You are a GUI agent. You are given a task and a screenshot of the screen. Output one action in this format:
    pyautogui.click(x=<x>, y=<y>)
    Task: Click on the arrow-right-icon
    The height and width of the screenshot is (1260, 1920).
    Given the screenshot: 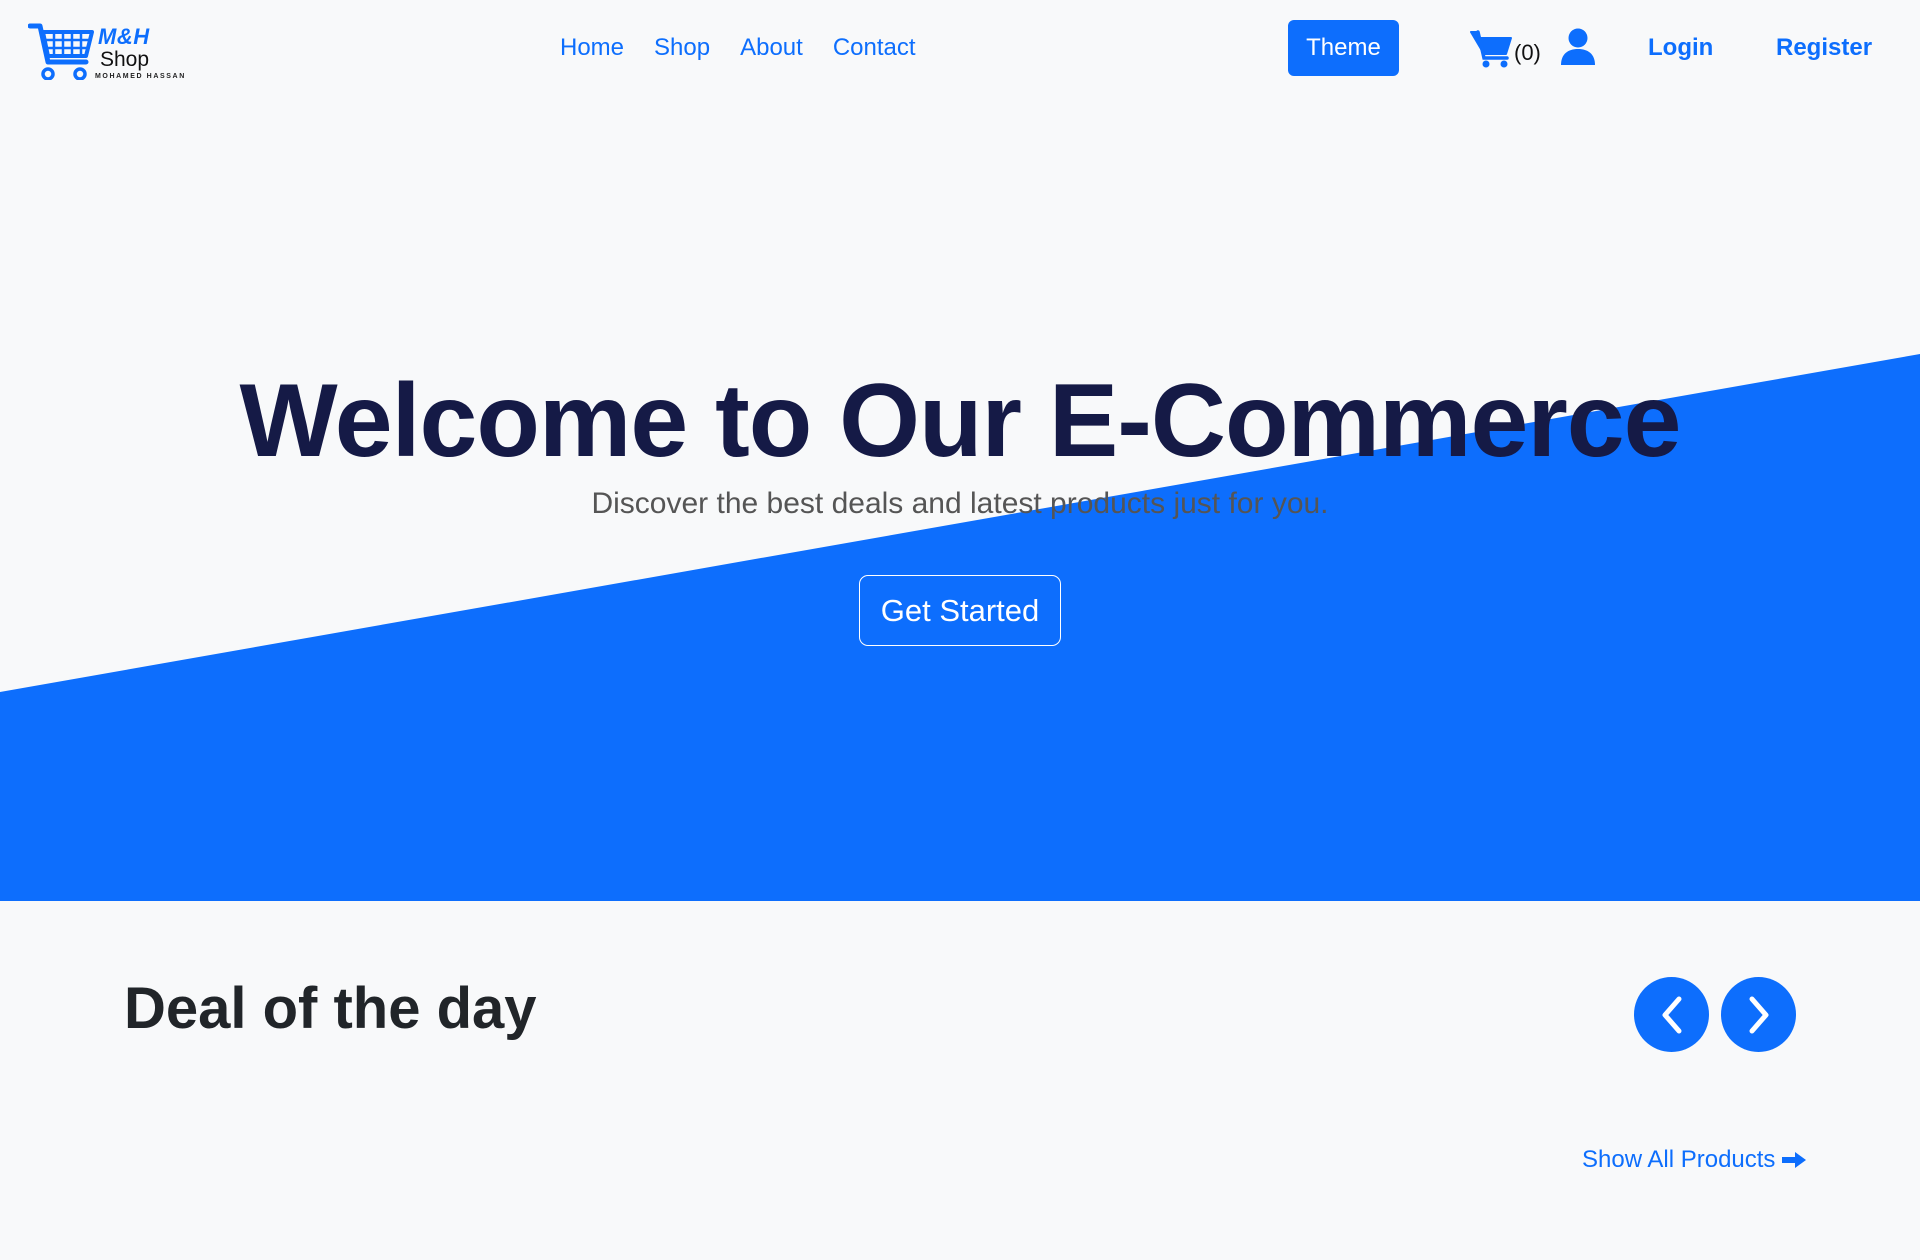 What is the action you would take?
    pyautogui.click(x=1794, y=1160)
    